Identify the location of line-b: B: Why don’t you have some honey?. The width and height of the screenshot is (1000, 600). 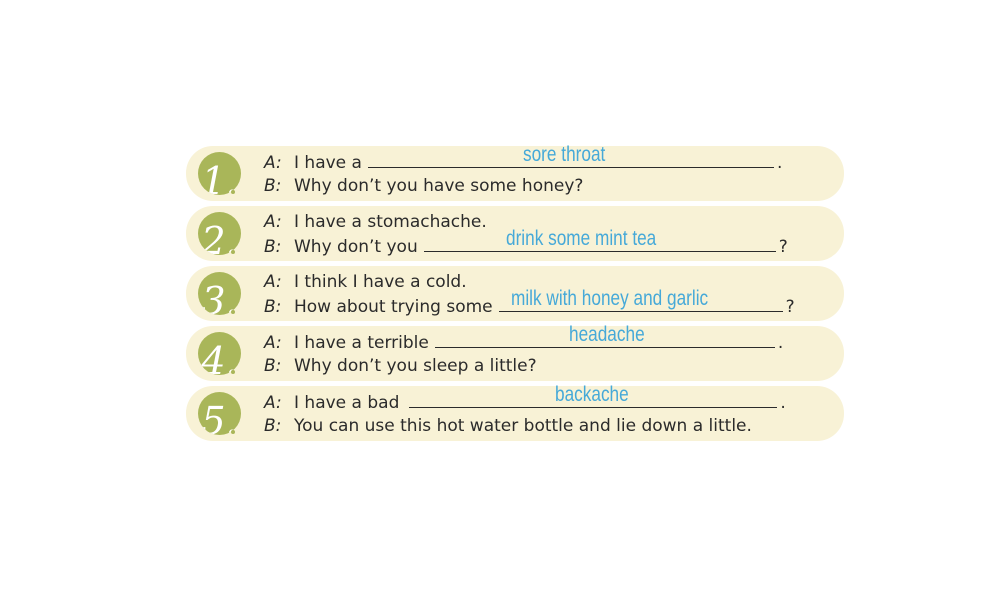
(423, 186).